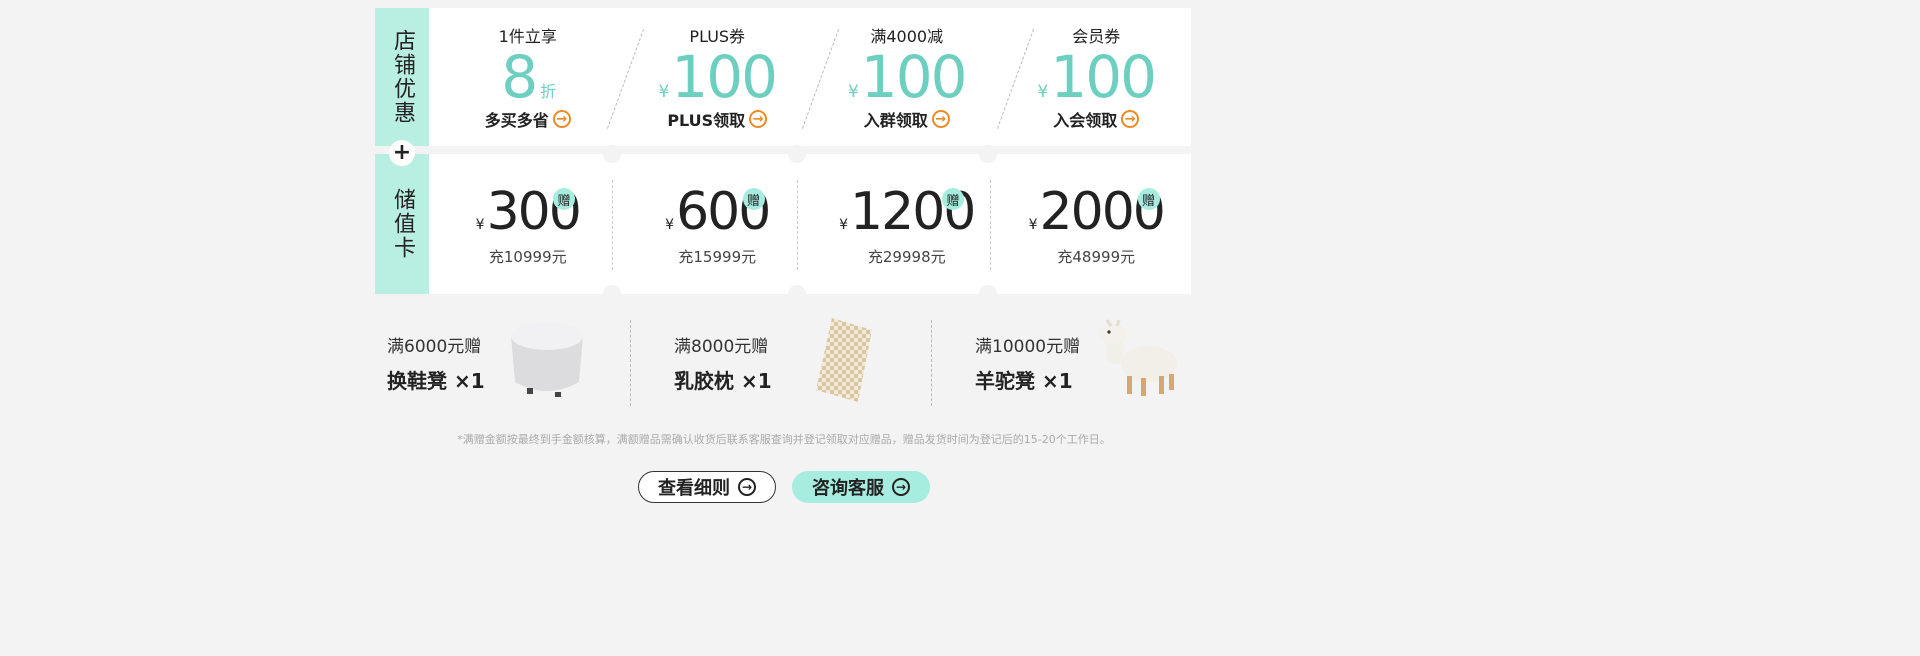 This screenshot has width=1920, height=656. I want to click on stool-image, so click(547, 361).